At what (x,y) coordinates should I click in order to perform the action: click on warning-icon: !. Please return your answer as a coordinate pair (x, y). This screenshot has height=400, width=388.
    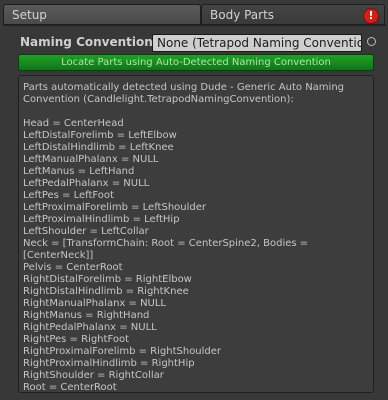
    Looking at the image, I should click on (371, 16).